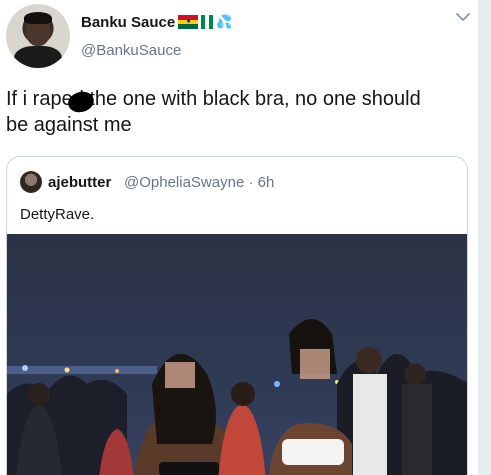  Describe the element at coordinates (38, 57) in the screenshot. I see `avatar-shirt` at that location.